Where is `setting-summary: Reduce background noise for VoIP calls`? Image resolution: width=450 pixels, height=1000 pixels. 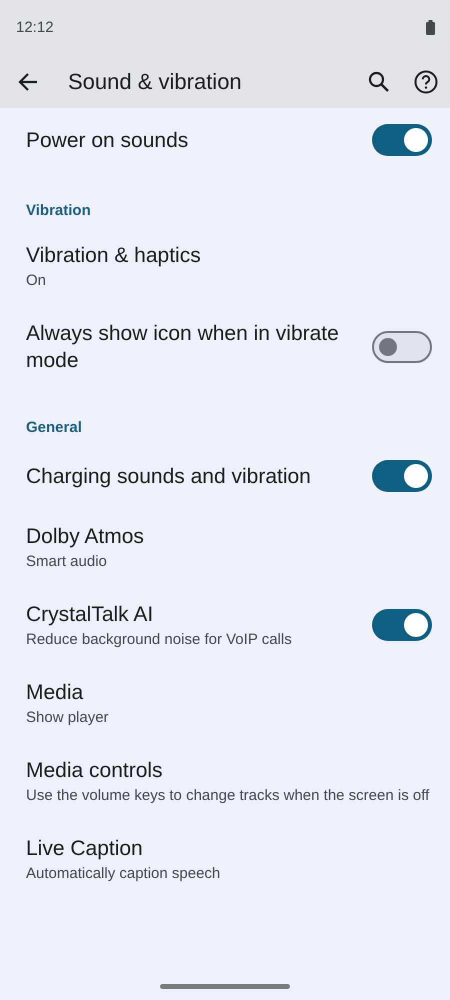 setting-summary: Reduce background noise for VoIP calls is located at coordinates (159, 639).